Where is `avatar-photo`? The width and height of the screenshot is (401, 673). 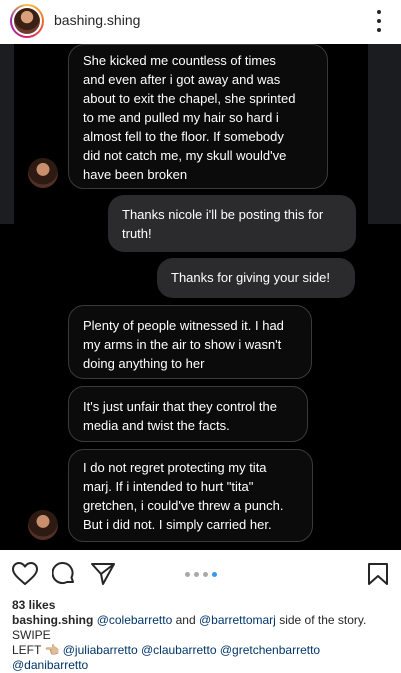 avatar-photo is located at coordinates (27, 21).